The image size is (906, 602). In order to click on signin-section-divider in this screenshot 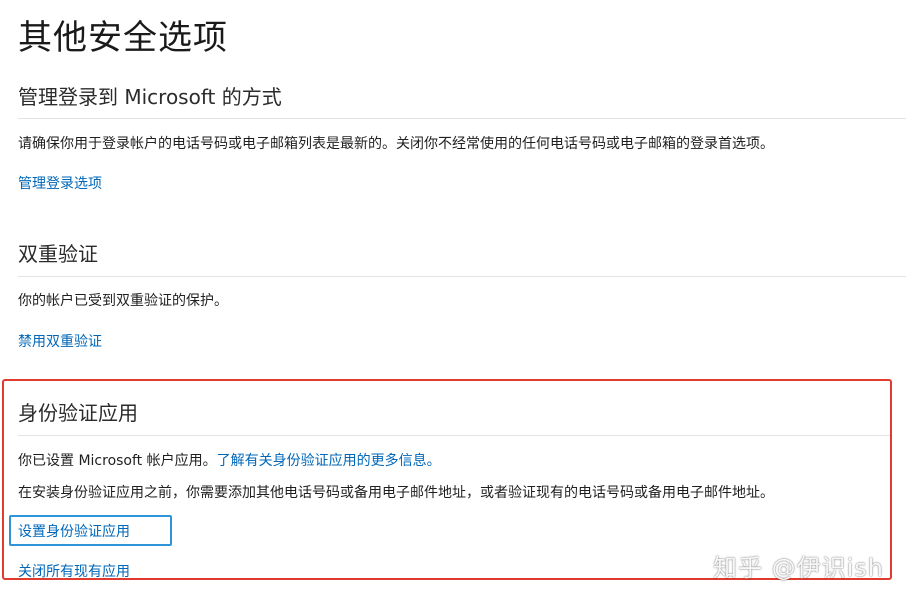, I will do `click(462, 118)`.